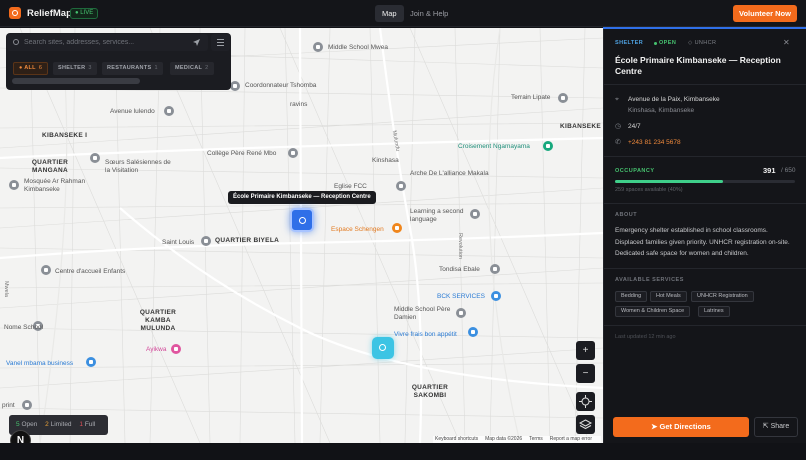 The height and width of the screenshot is (460, 806). I want to click on occupancy-bar-fill, so click(669, 181).